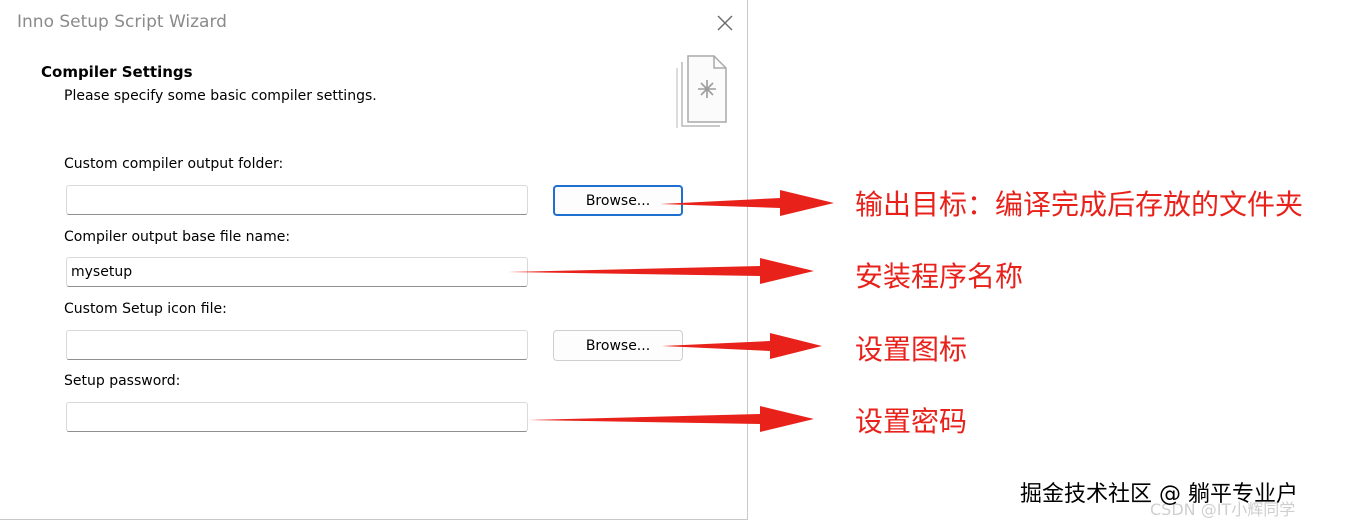  What do you see at coordinates (671, 311) in the screenshot?
I see `annotation-arrows` at bounding box center [671, 311].